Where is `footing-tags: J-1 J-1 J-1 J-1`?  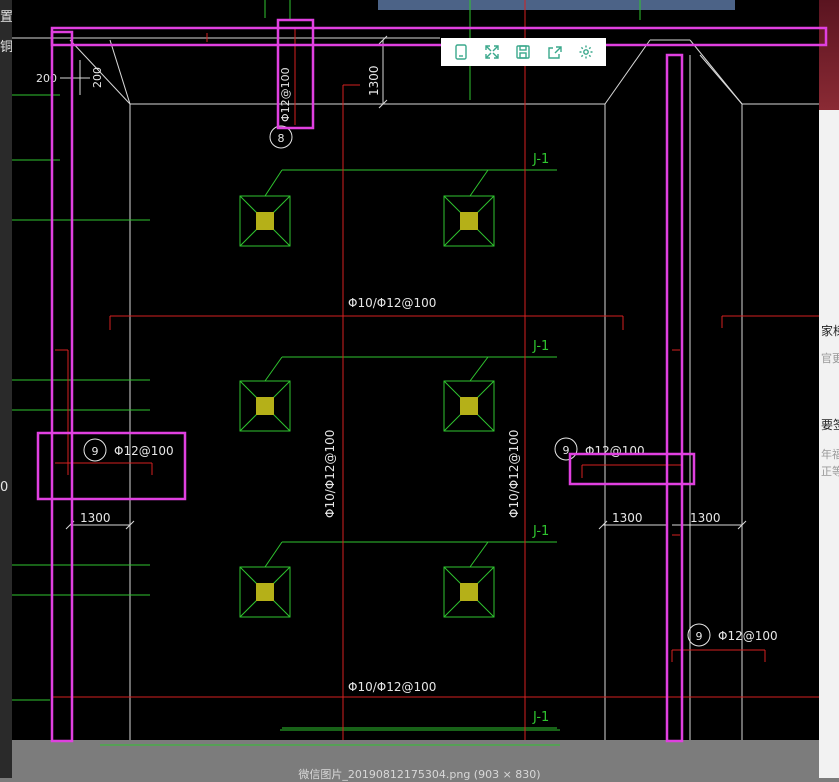 footing-tags: J-1 J-1 J-1 J-1 is located at coordinates (540, 438).